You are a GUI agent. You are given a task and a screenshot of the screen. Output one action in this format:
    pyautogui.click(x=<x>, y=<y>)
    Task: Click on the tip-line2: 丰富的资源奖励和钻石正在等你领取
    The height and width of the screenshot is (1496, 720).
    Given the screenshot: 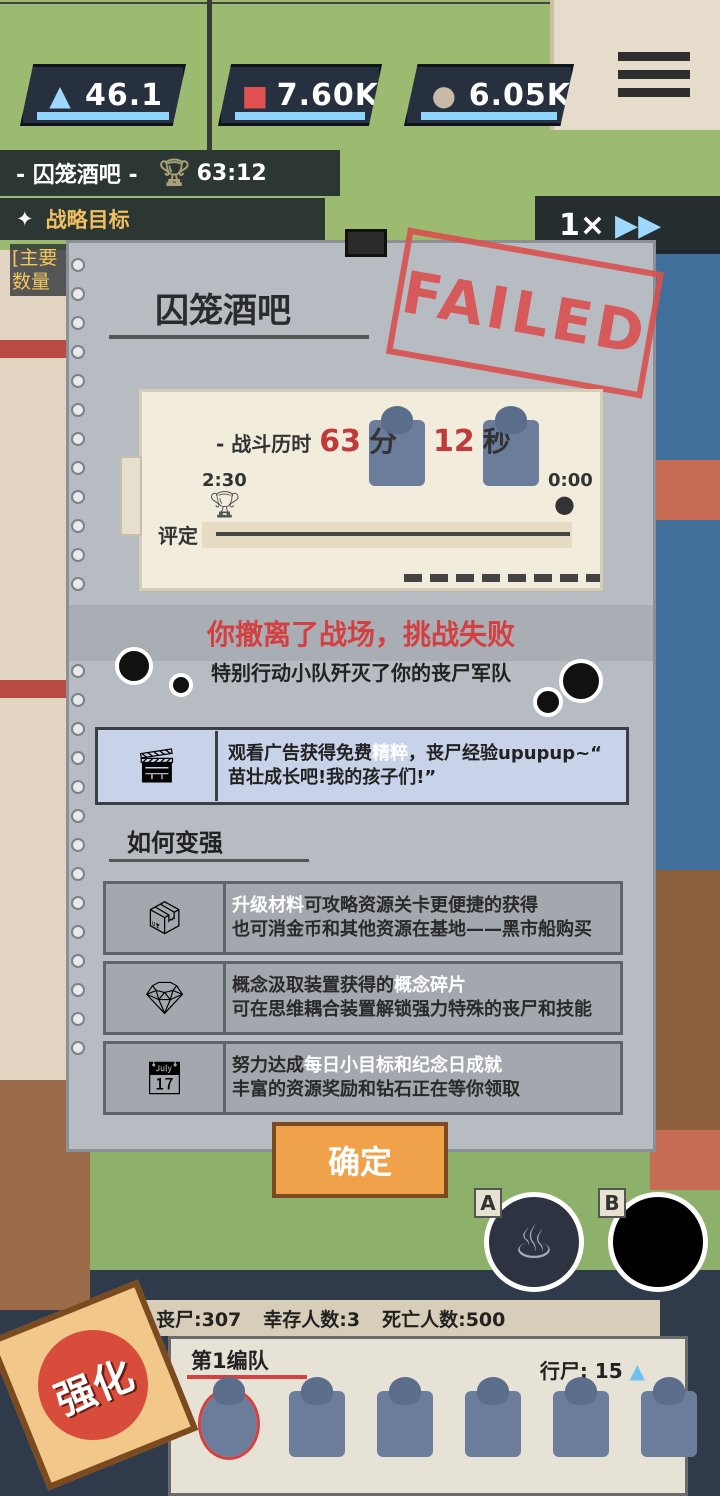 What is the action you would take?
    pyautogui.click(x=376, y=1089)
    